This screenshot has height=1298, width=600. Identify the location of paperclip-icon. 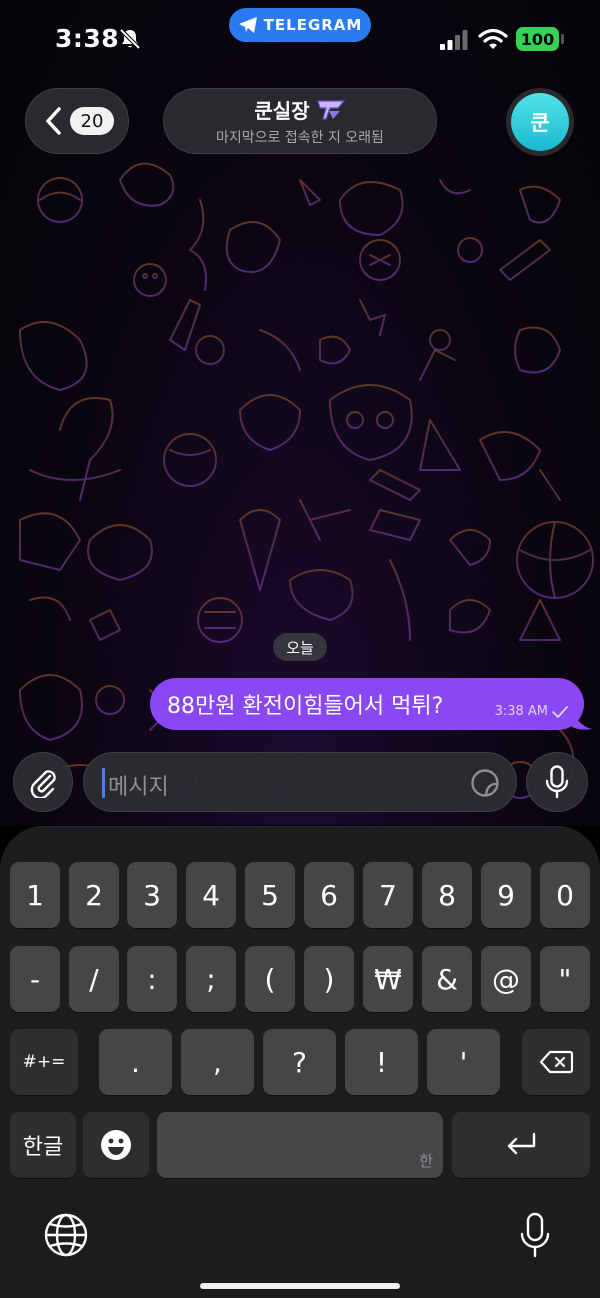
(43, 784).